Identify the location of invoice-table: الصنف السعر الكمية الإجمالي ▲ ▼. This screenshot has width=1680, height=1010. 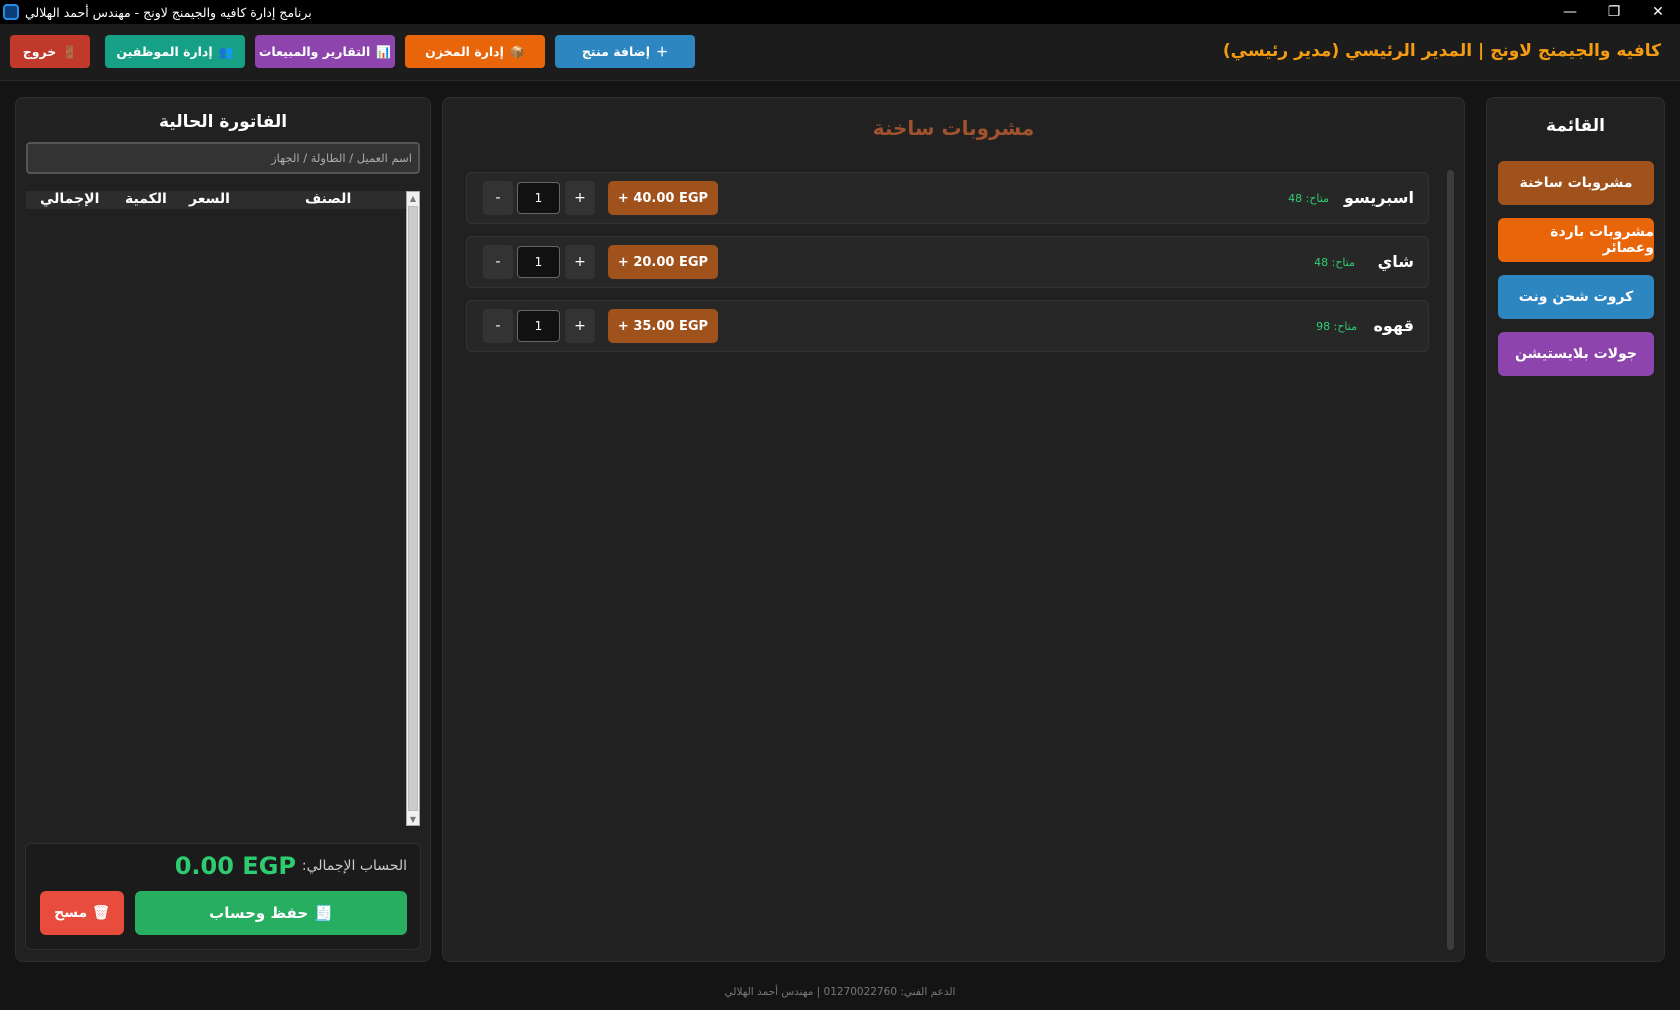
(223, 508).